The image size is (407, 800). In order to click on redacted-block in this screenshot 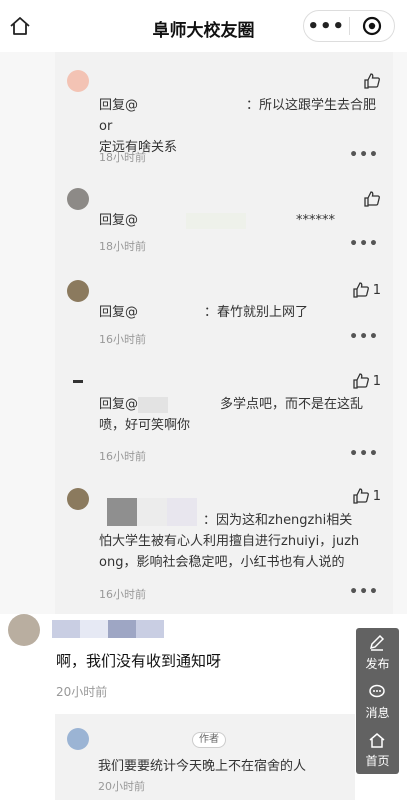, I will do `click(216, 220)`.